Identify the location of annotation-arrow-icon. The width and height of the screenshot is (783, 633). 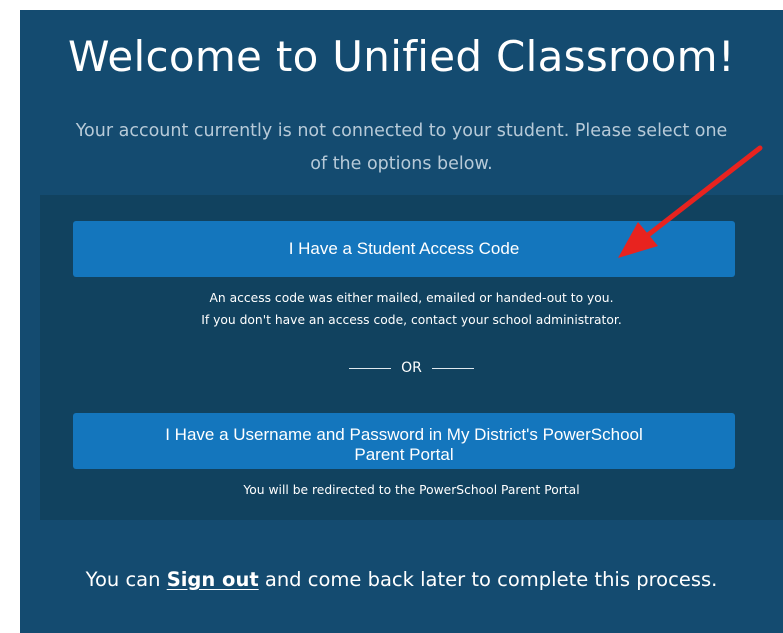
(690, 201).